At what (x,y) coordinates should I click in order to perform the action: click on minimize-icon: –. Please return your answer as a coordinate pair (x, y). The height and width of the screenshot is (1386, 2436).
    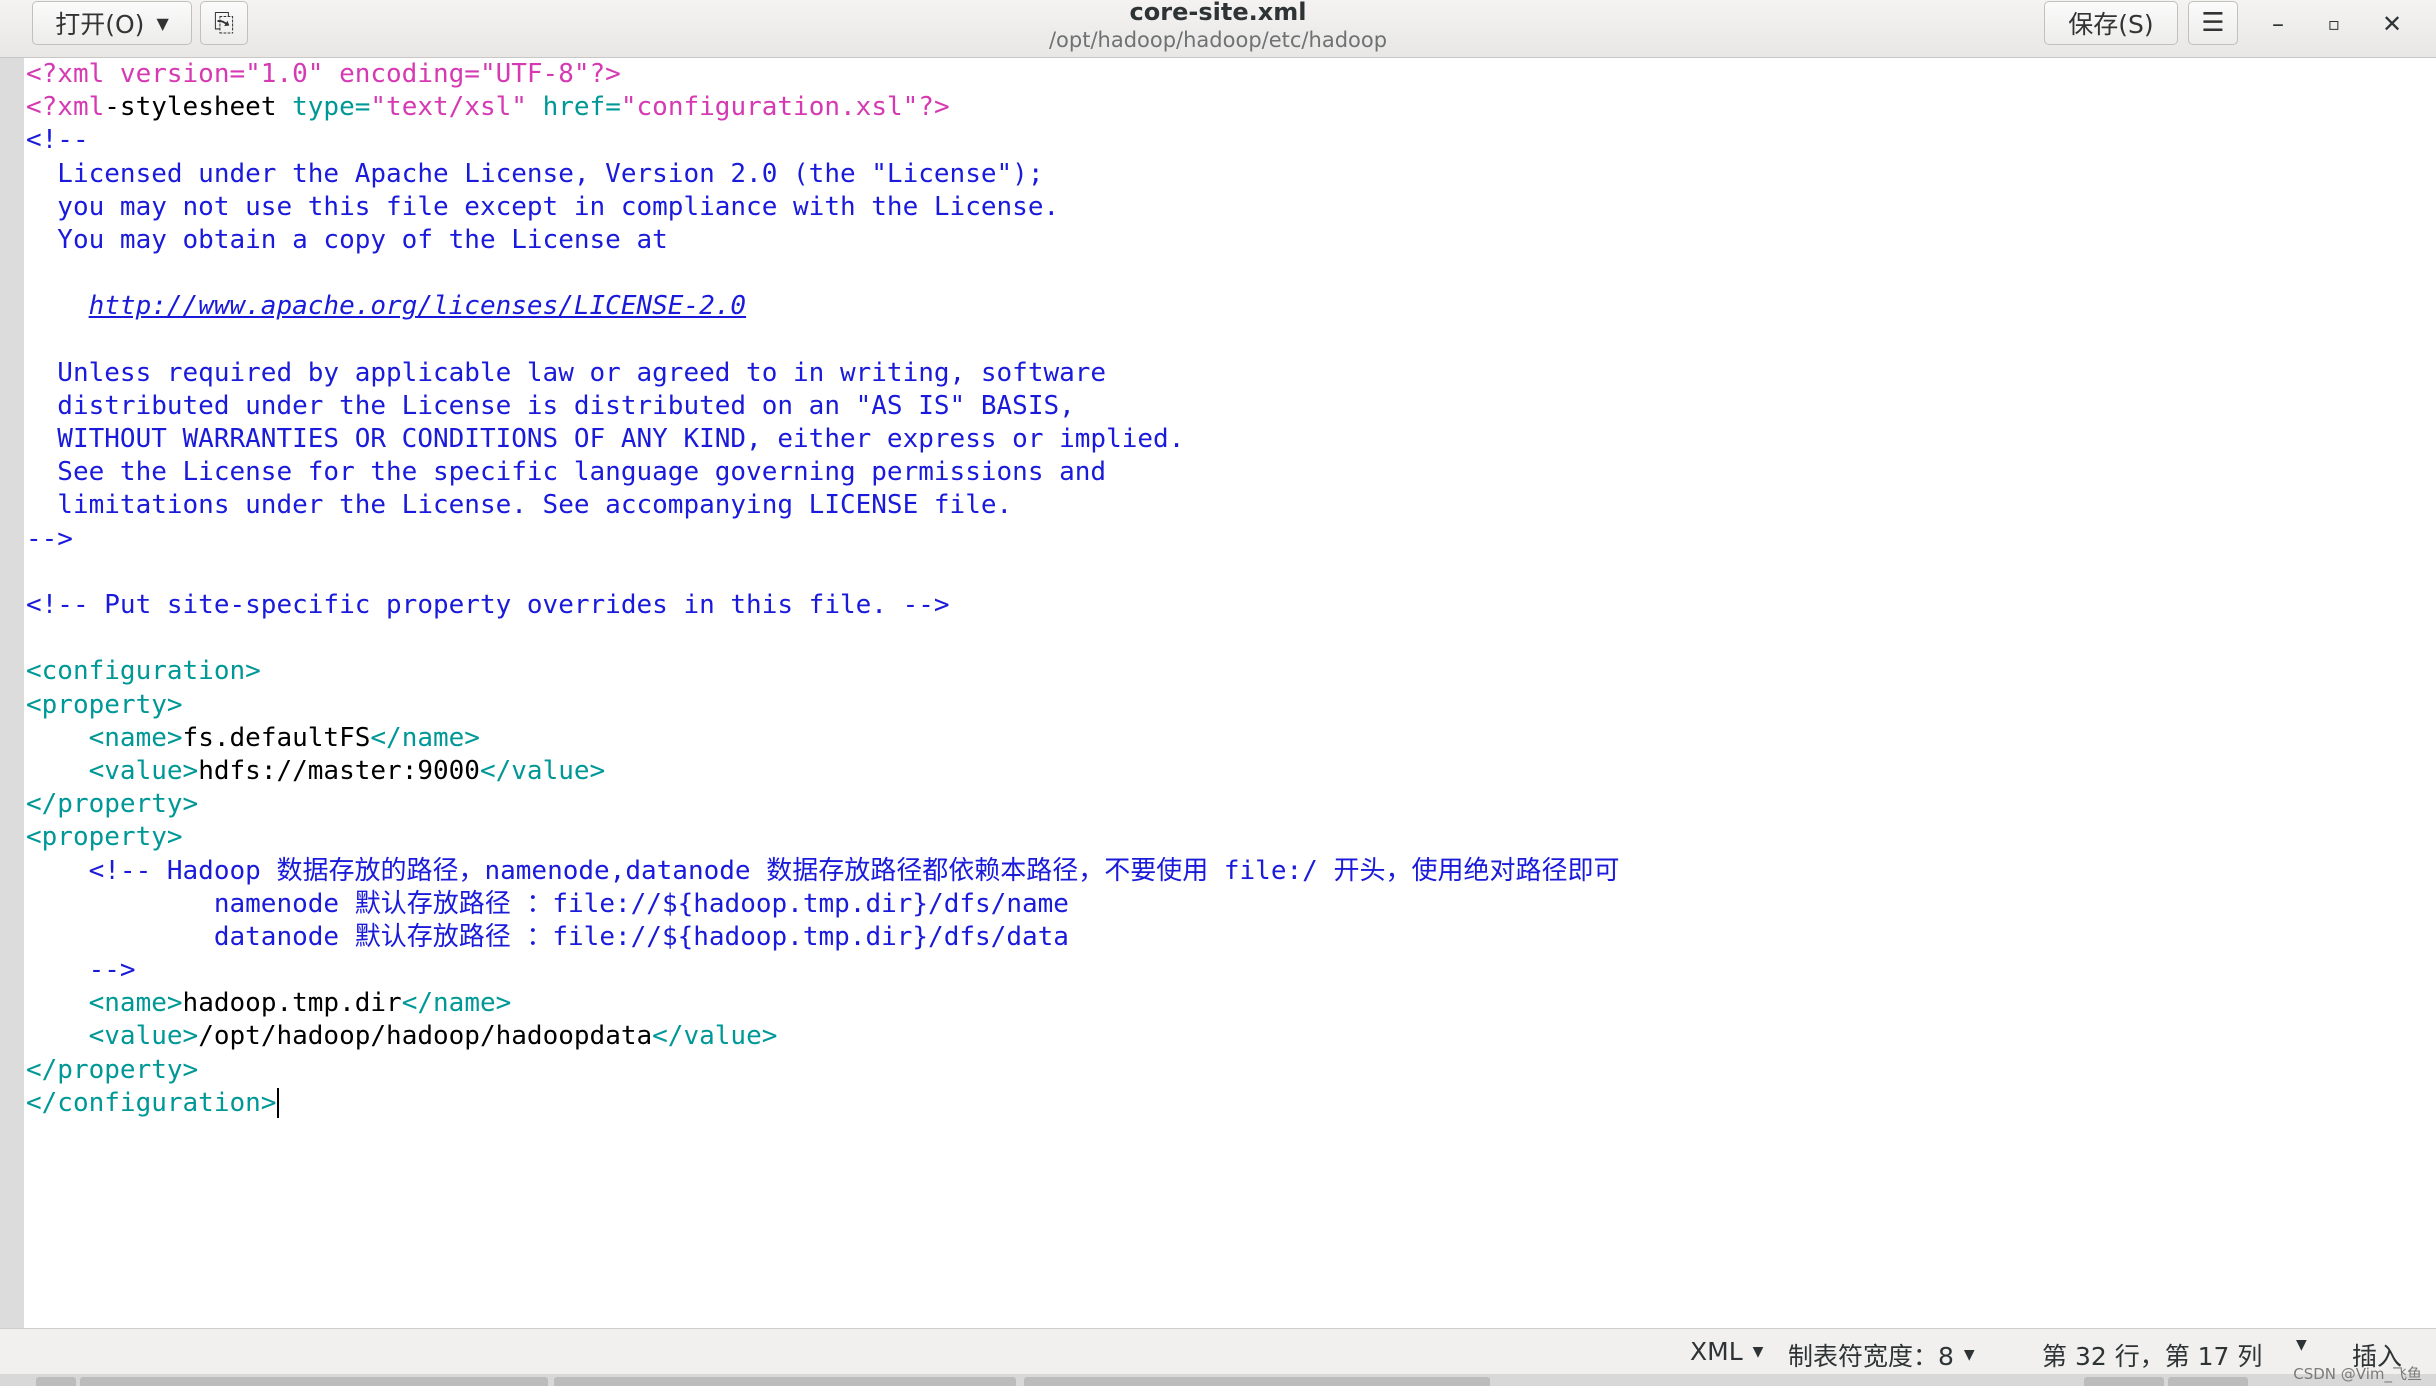
    Looking at the image, I should click on (2278, 24).